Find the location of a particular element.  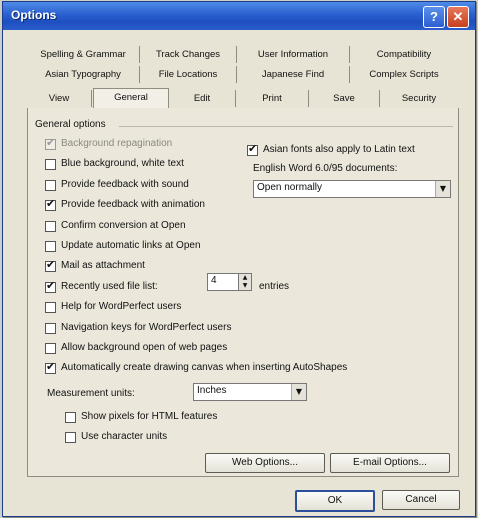

window-title: Options is located at coordinates (34, 15).